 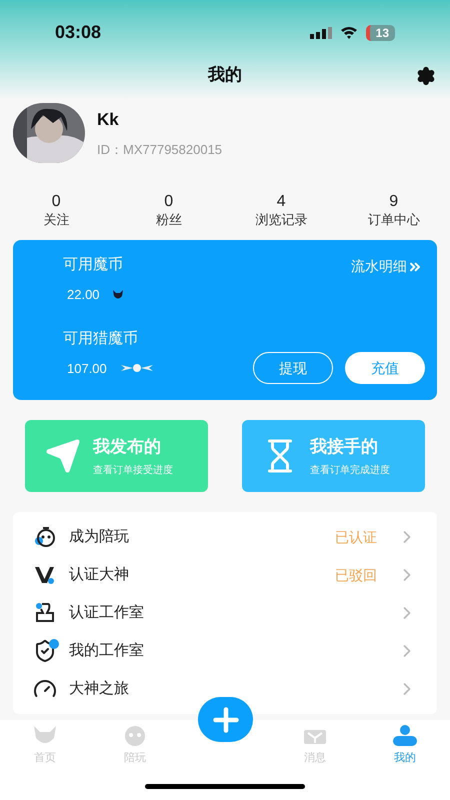 I want to click on battery-indicator: 13, so click(x=380, y=32).